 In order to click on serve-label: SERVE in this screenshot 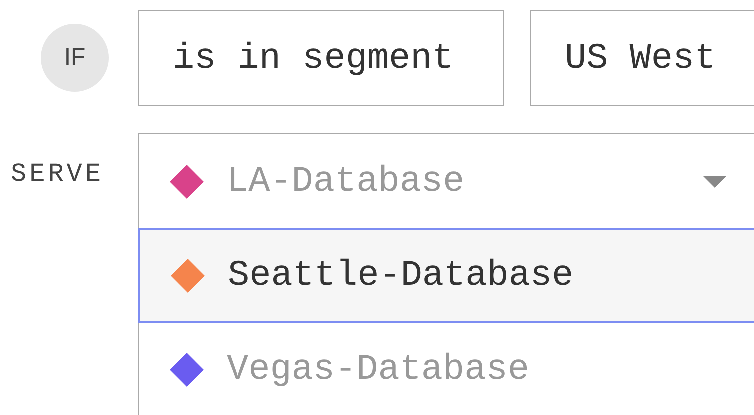, I will do `click(58, 173)`.